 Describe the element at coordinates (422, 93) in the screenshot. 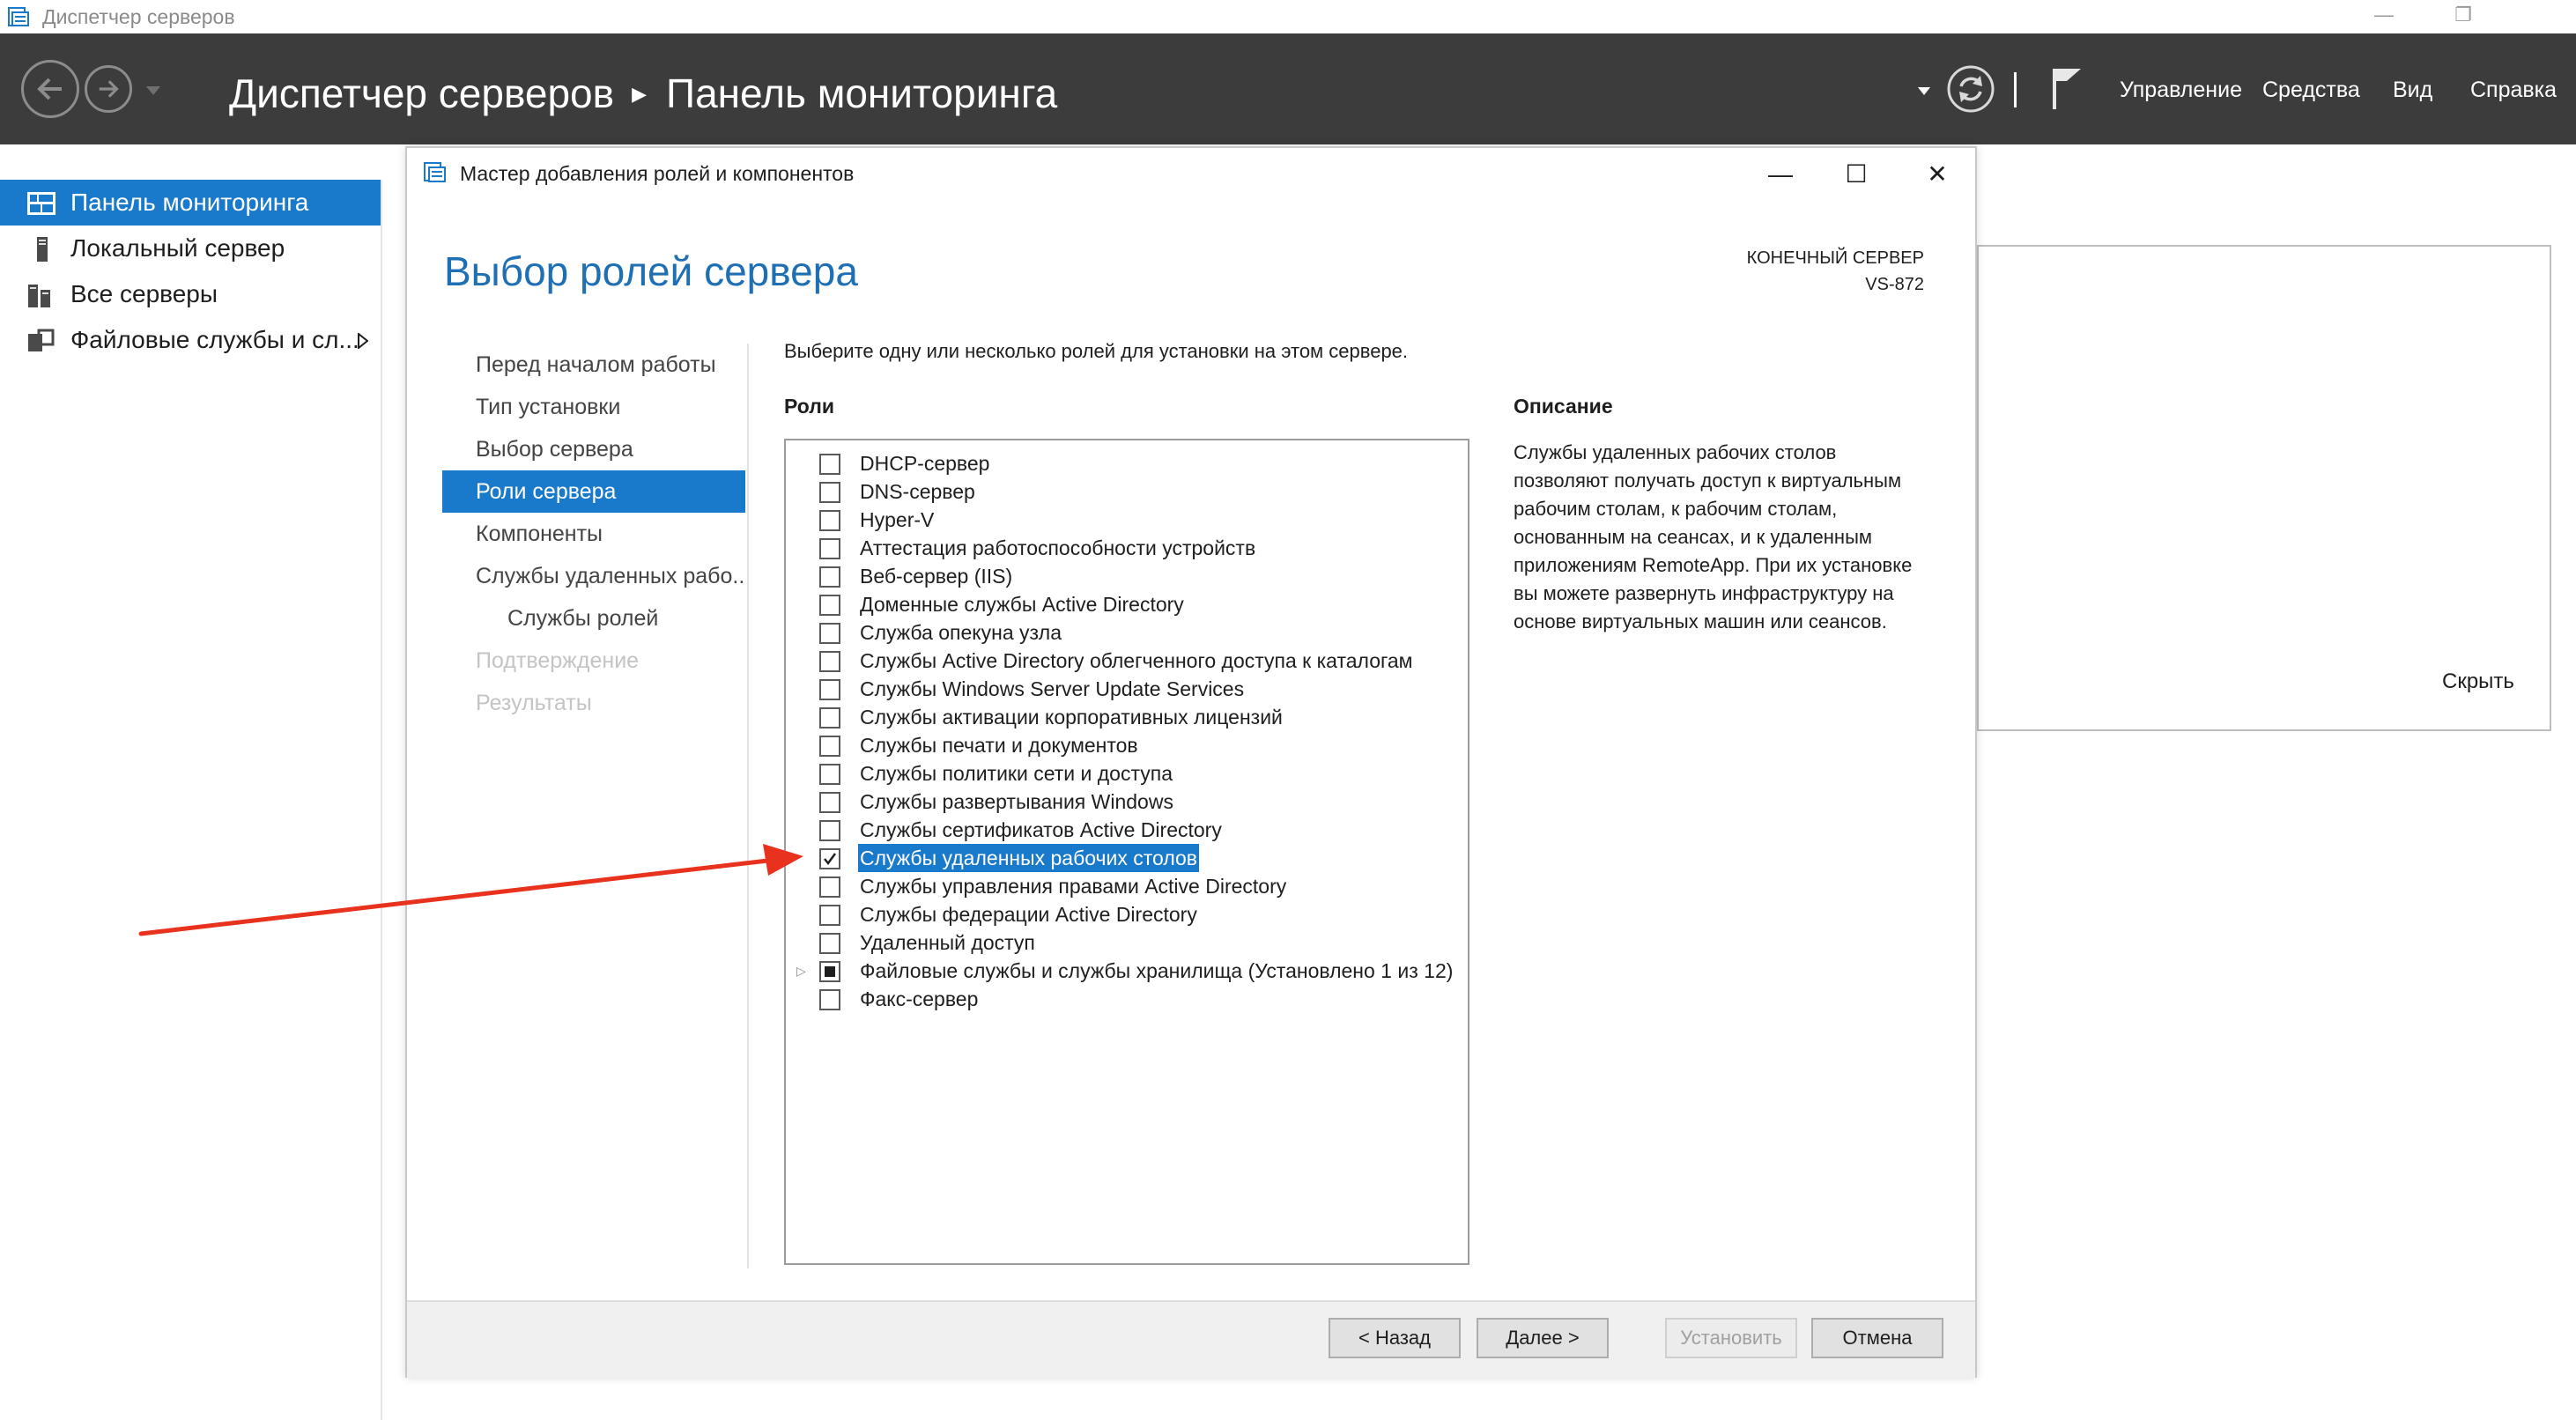

I see `header-title: Диспетчер серверов` at that location.